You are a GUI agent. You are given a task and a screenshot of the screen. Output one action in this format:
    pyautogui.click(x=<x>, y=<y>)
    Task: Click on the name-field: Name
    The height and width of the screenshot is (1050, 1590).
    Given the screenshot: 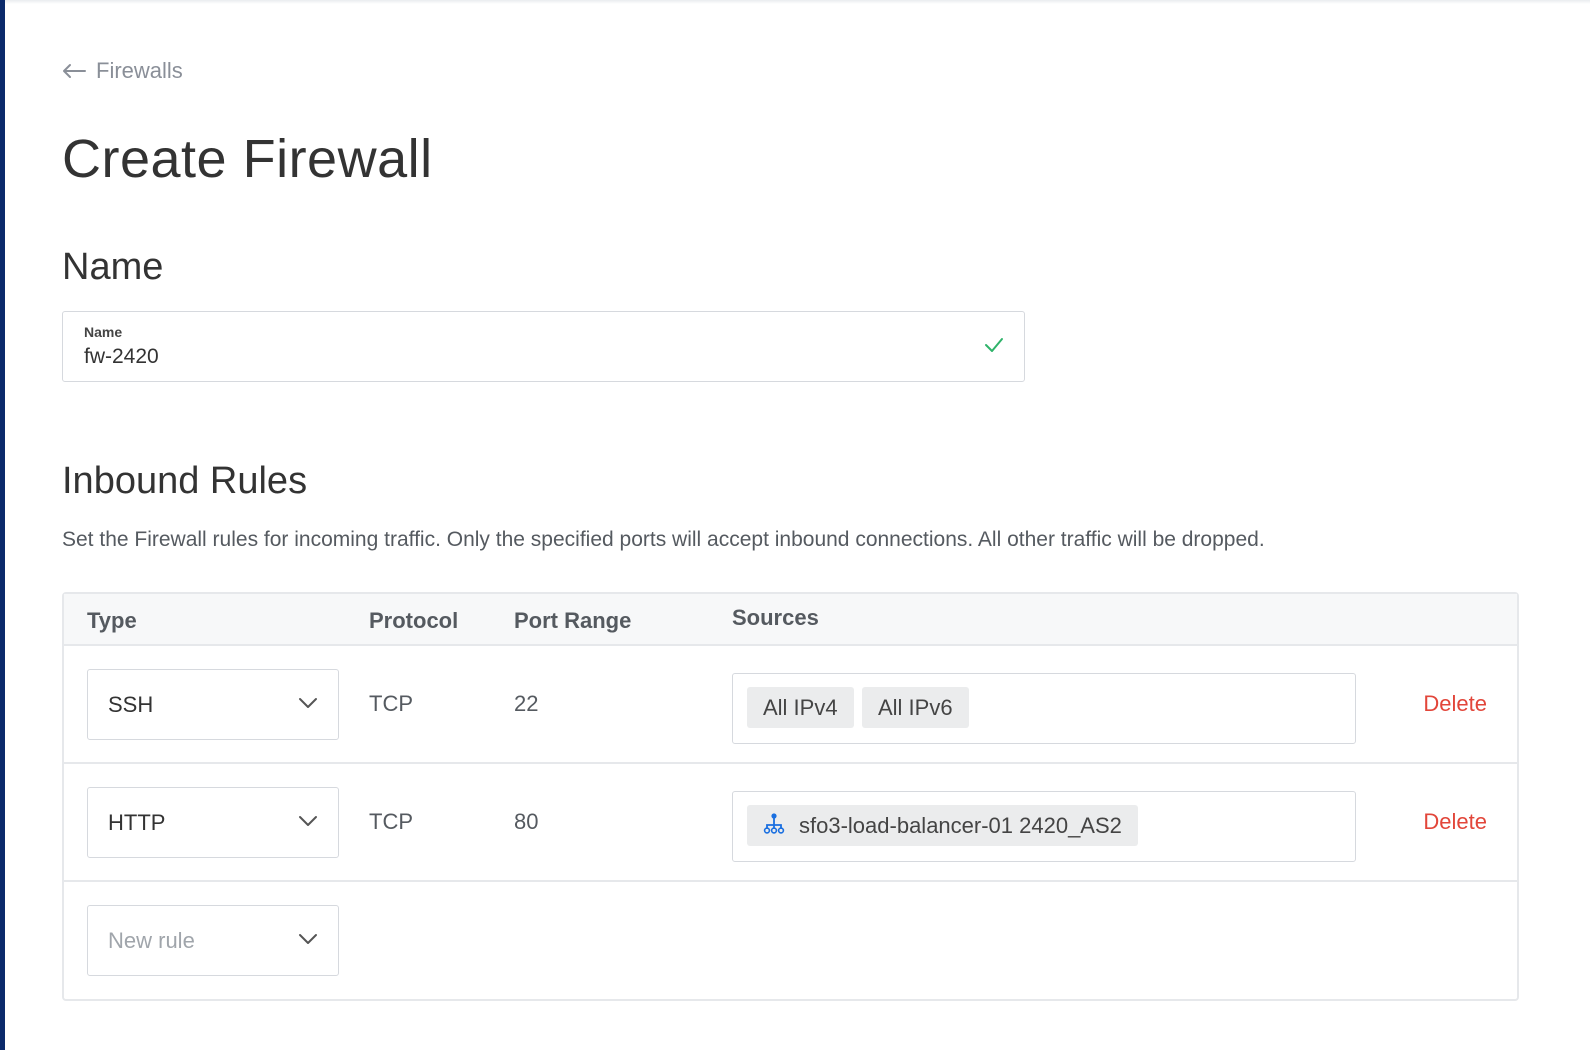 What is the action you would take?
    pyautogui.click(x=543, y=346)
    